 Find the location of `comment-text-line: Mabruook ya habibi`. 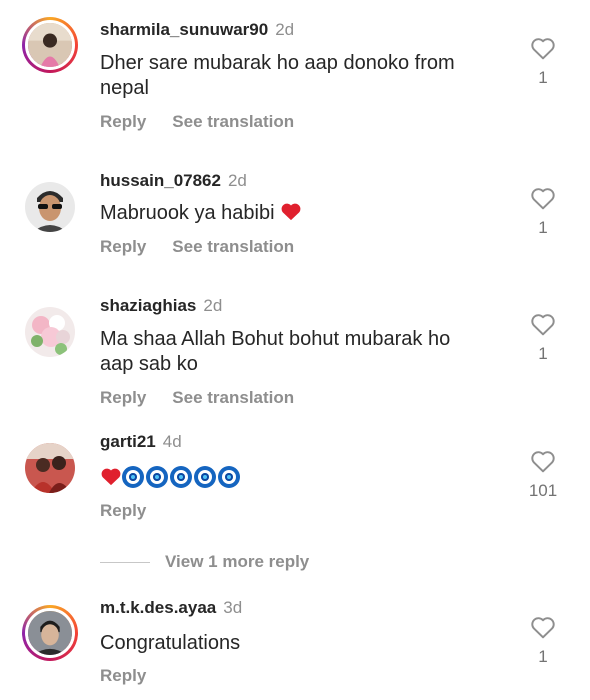

comment-text-line: Mabruook ya habibi is located at coordinates (187, 213).